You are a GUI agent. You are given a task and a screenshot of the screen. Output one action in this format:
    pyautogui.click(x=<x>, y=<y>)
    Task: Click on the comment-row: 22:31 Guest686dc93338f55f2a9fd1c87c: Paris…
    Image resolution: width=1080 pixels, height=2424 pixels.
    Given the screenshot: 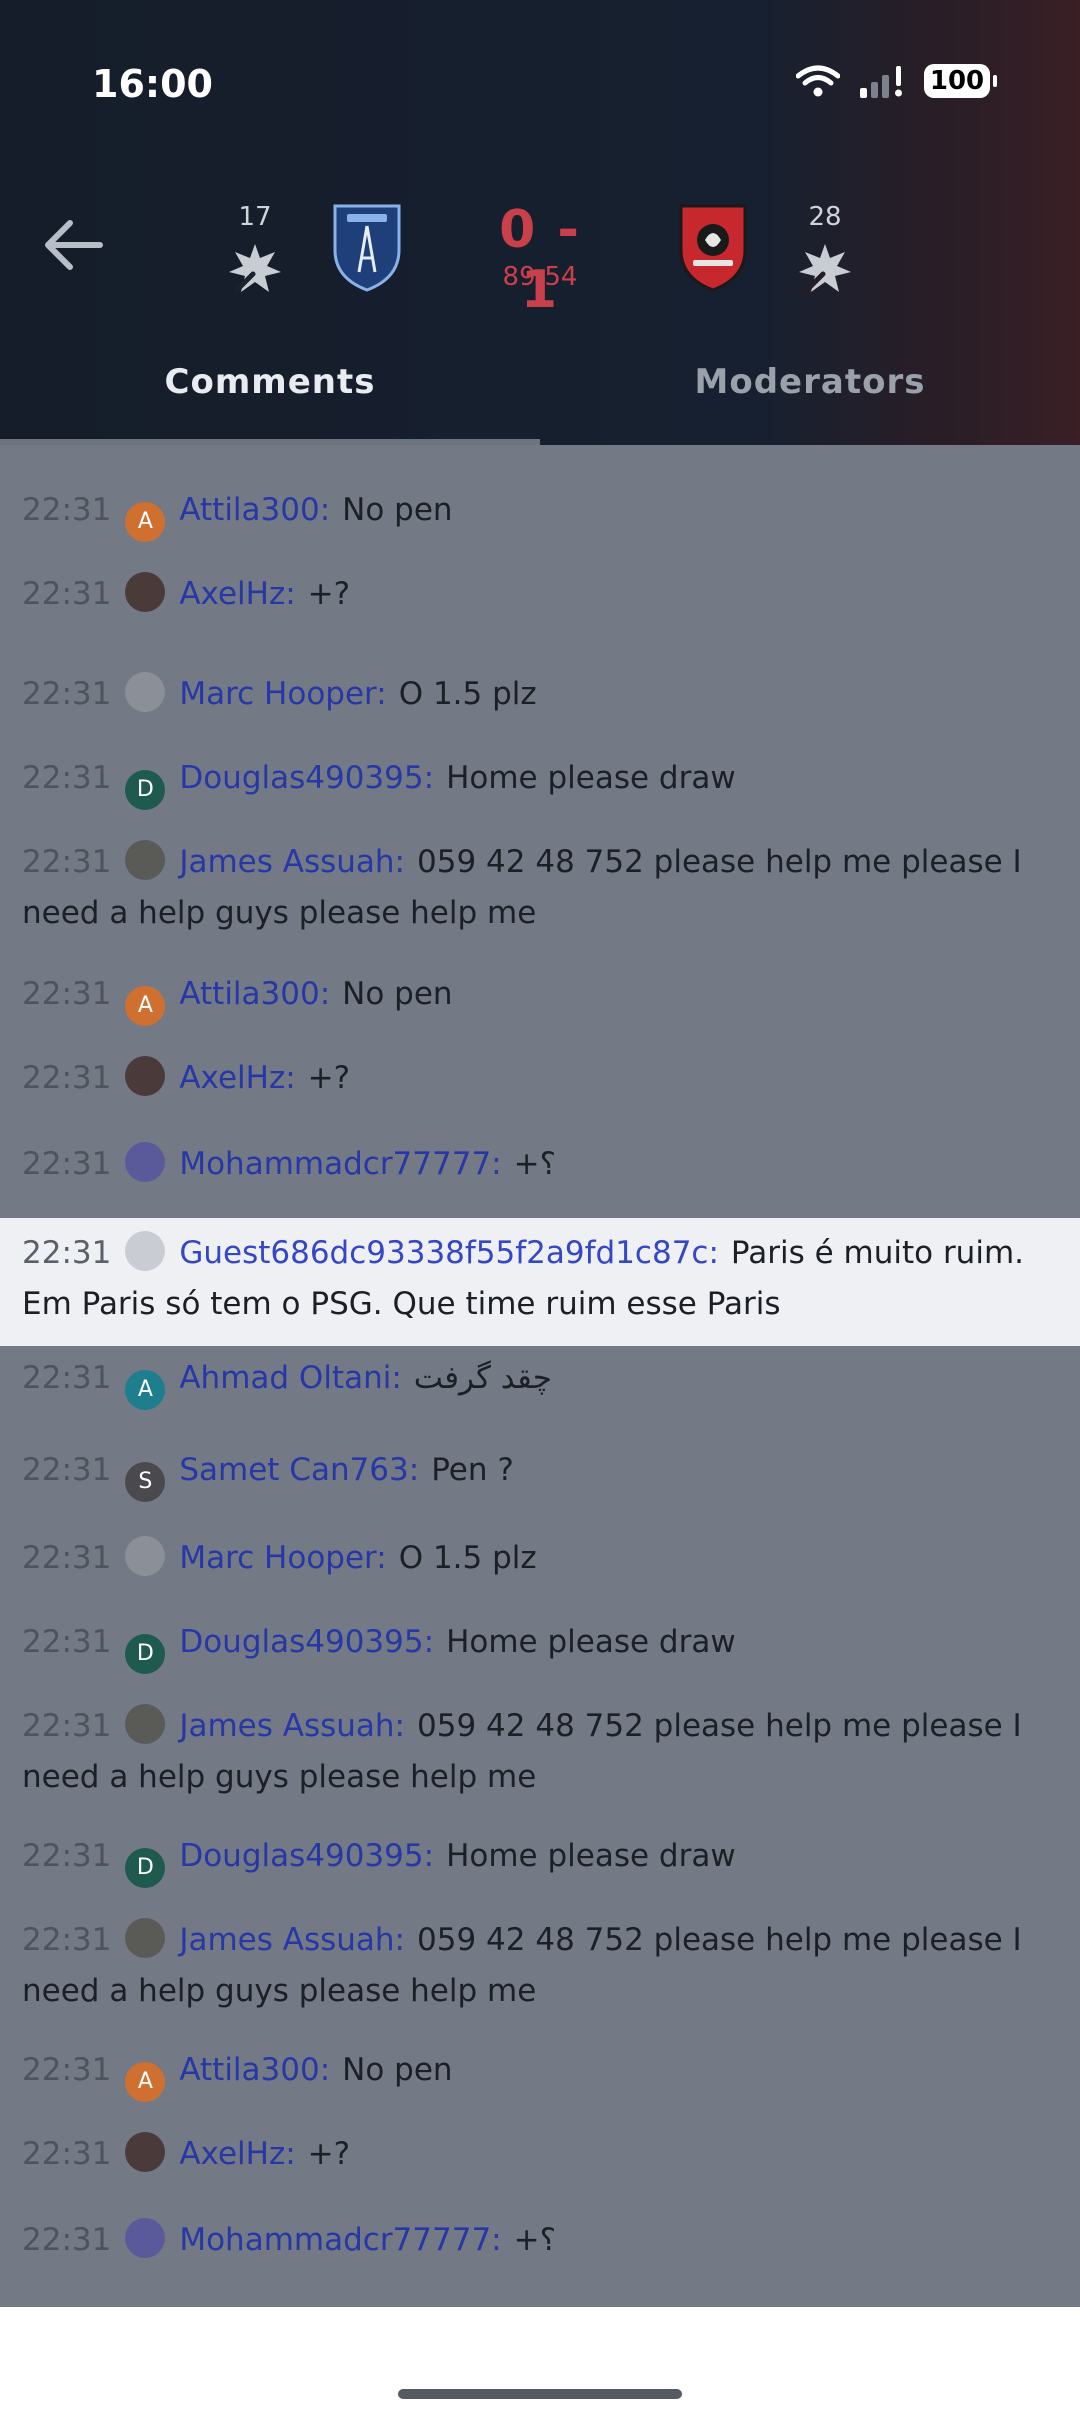 What is the action you would take?
    pyautogui.click(x=540, y=1282)
    